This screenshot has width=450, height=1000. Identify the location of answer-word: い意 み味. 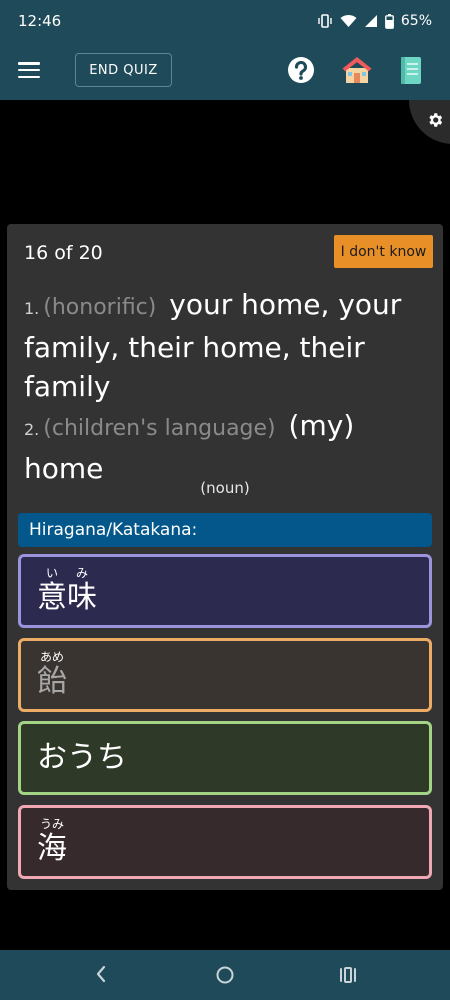
(67, 591).